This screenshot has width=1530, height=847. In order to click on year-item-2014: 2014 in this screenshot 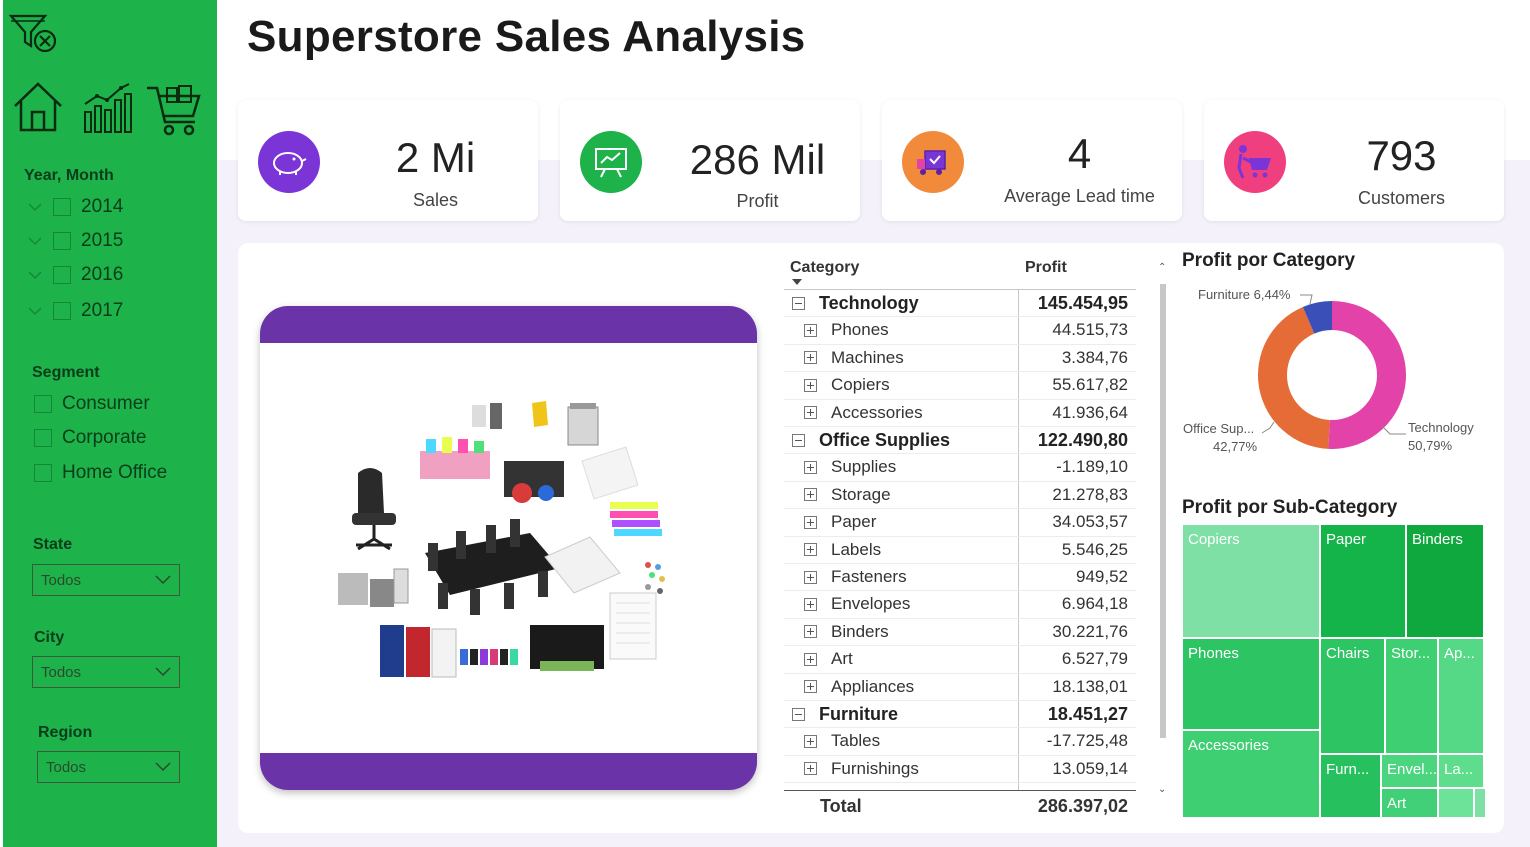, I will do `click(75, 207)`.